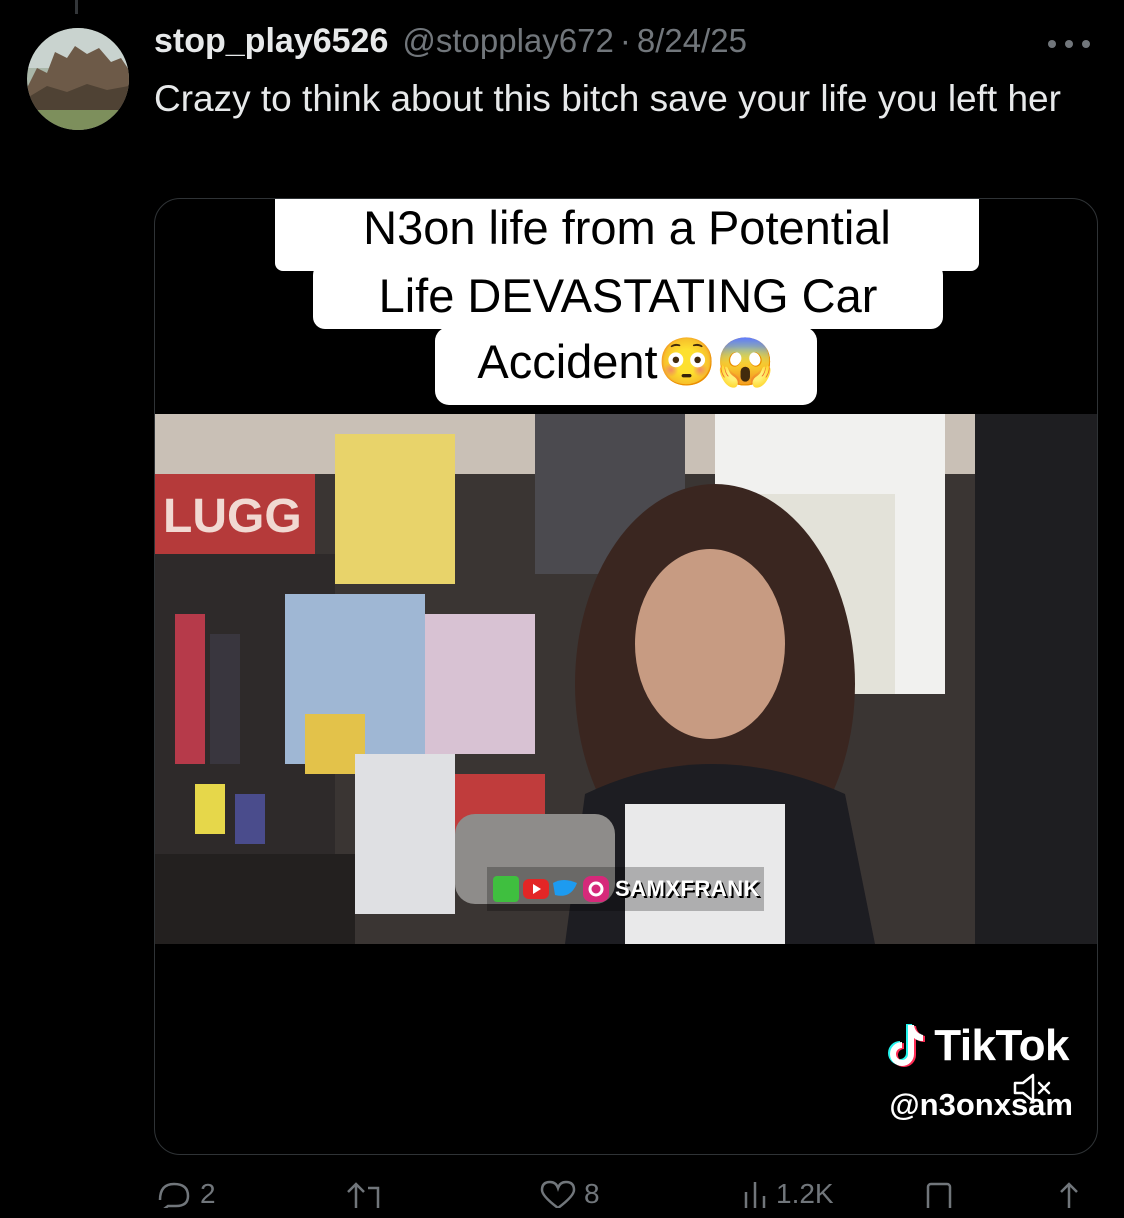 The height and width of the screenshot is (1218, 1124). I want to click on like-button: 8, so click(569, 1194).